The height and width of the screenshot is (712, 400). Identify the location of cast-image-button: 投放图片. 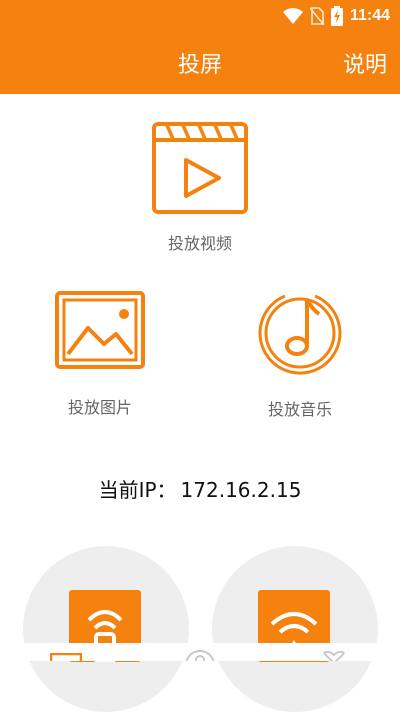
(100, 354).